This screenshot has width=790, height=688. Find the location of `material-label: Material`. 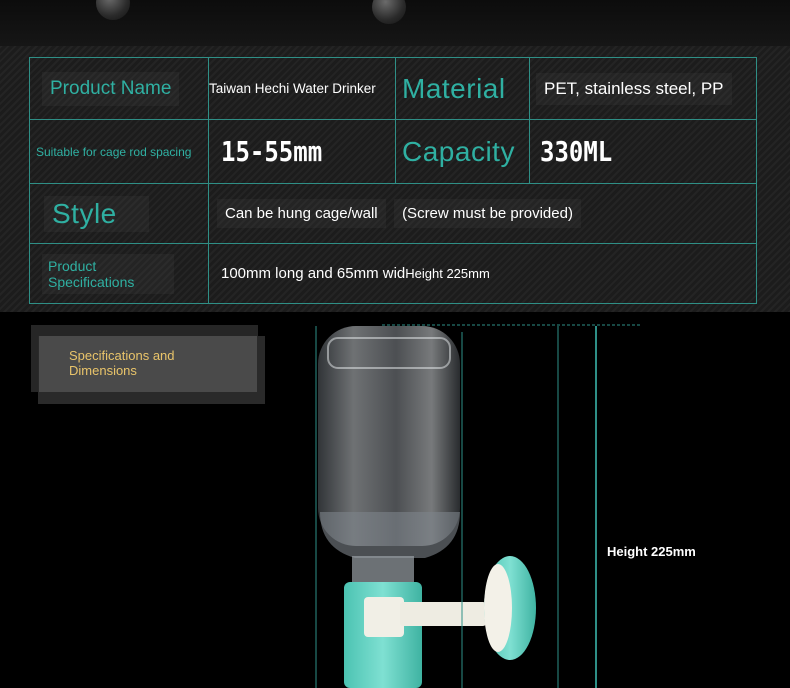

material-label: Material is located at coordinates (454, 88).